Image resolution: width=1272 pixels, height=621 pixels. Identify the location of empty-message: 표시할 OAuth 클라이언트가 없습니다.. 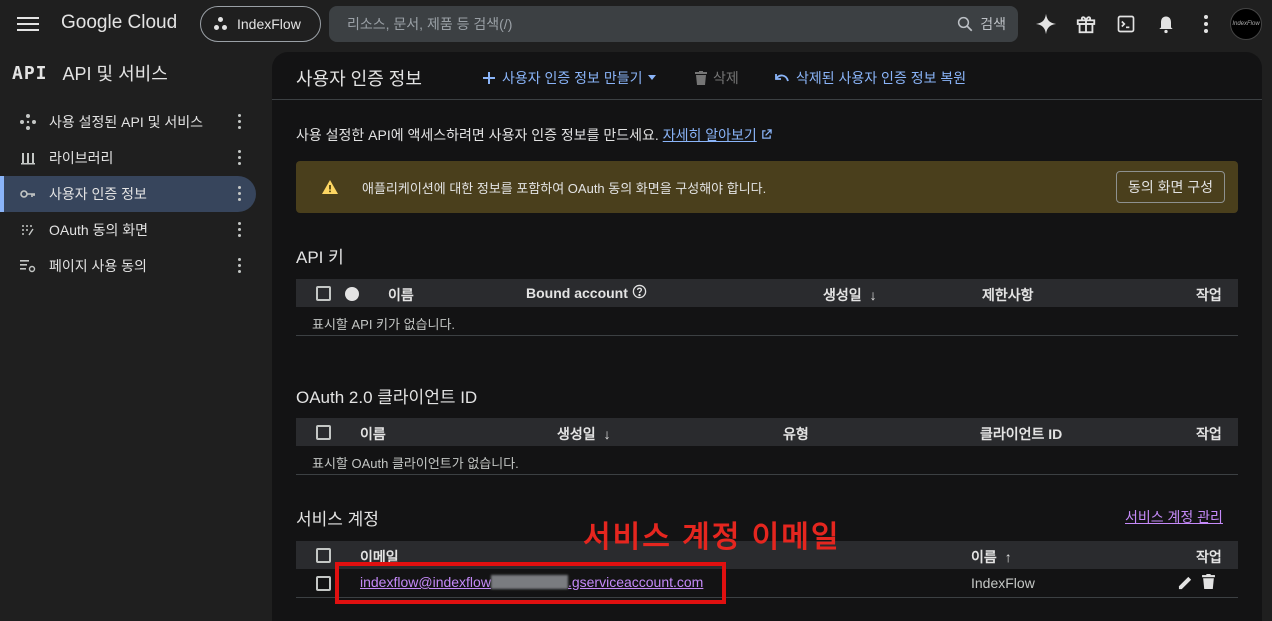
(415, 463).